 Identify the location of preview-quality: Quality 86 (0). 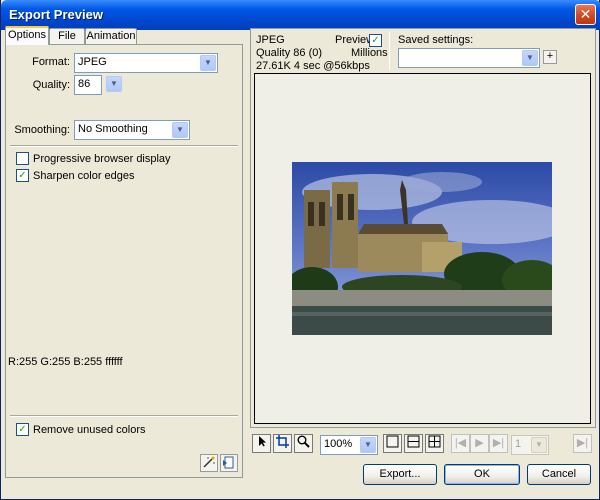
(289, 53).